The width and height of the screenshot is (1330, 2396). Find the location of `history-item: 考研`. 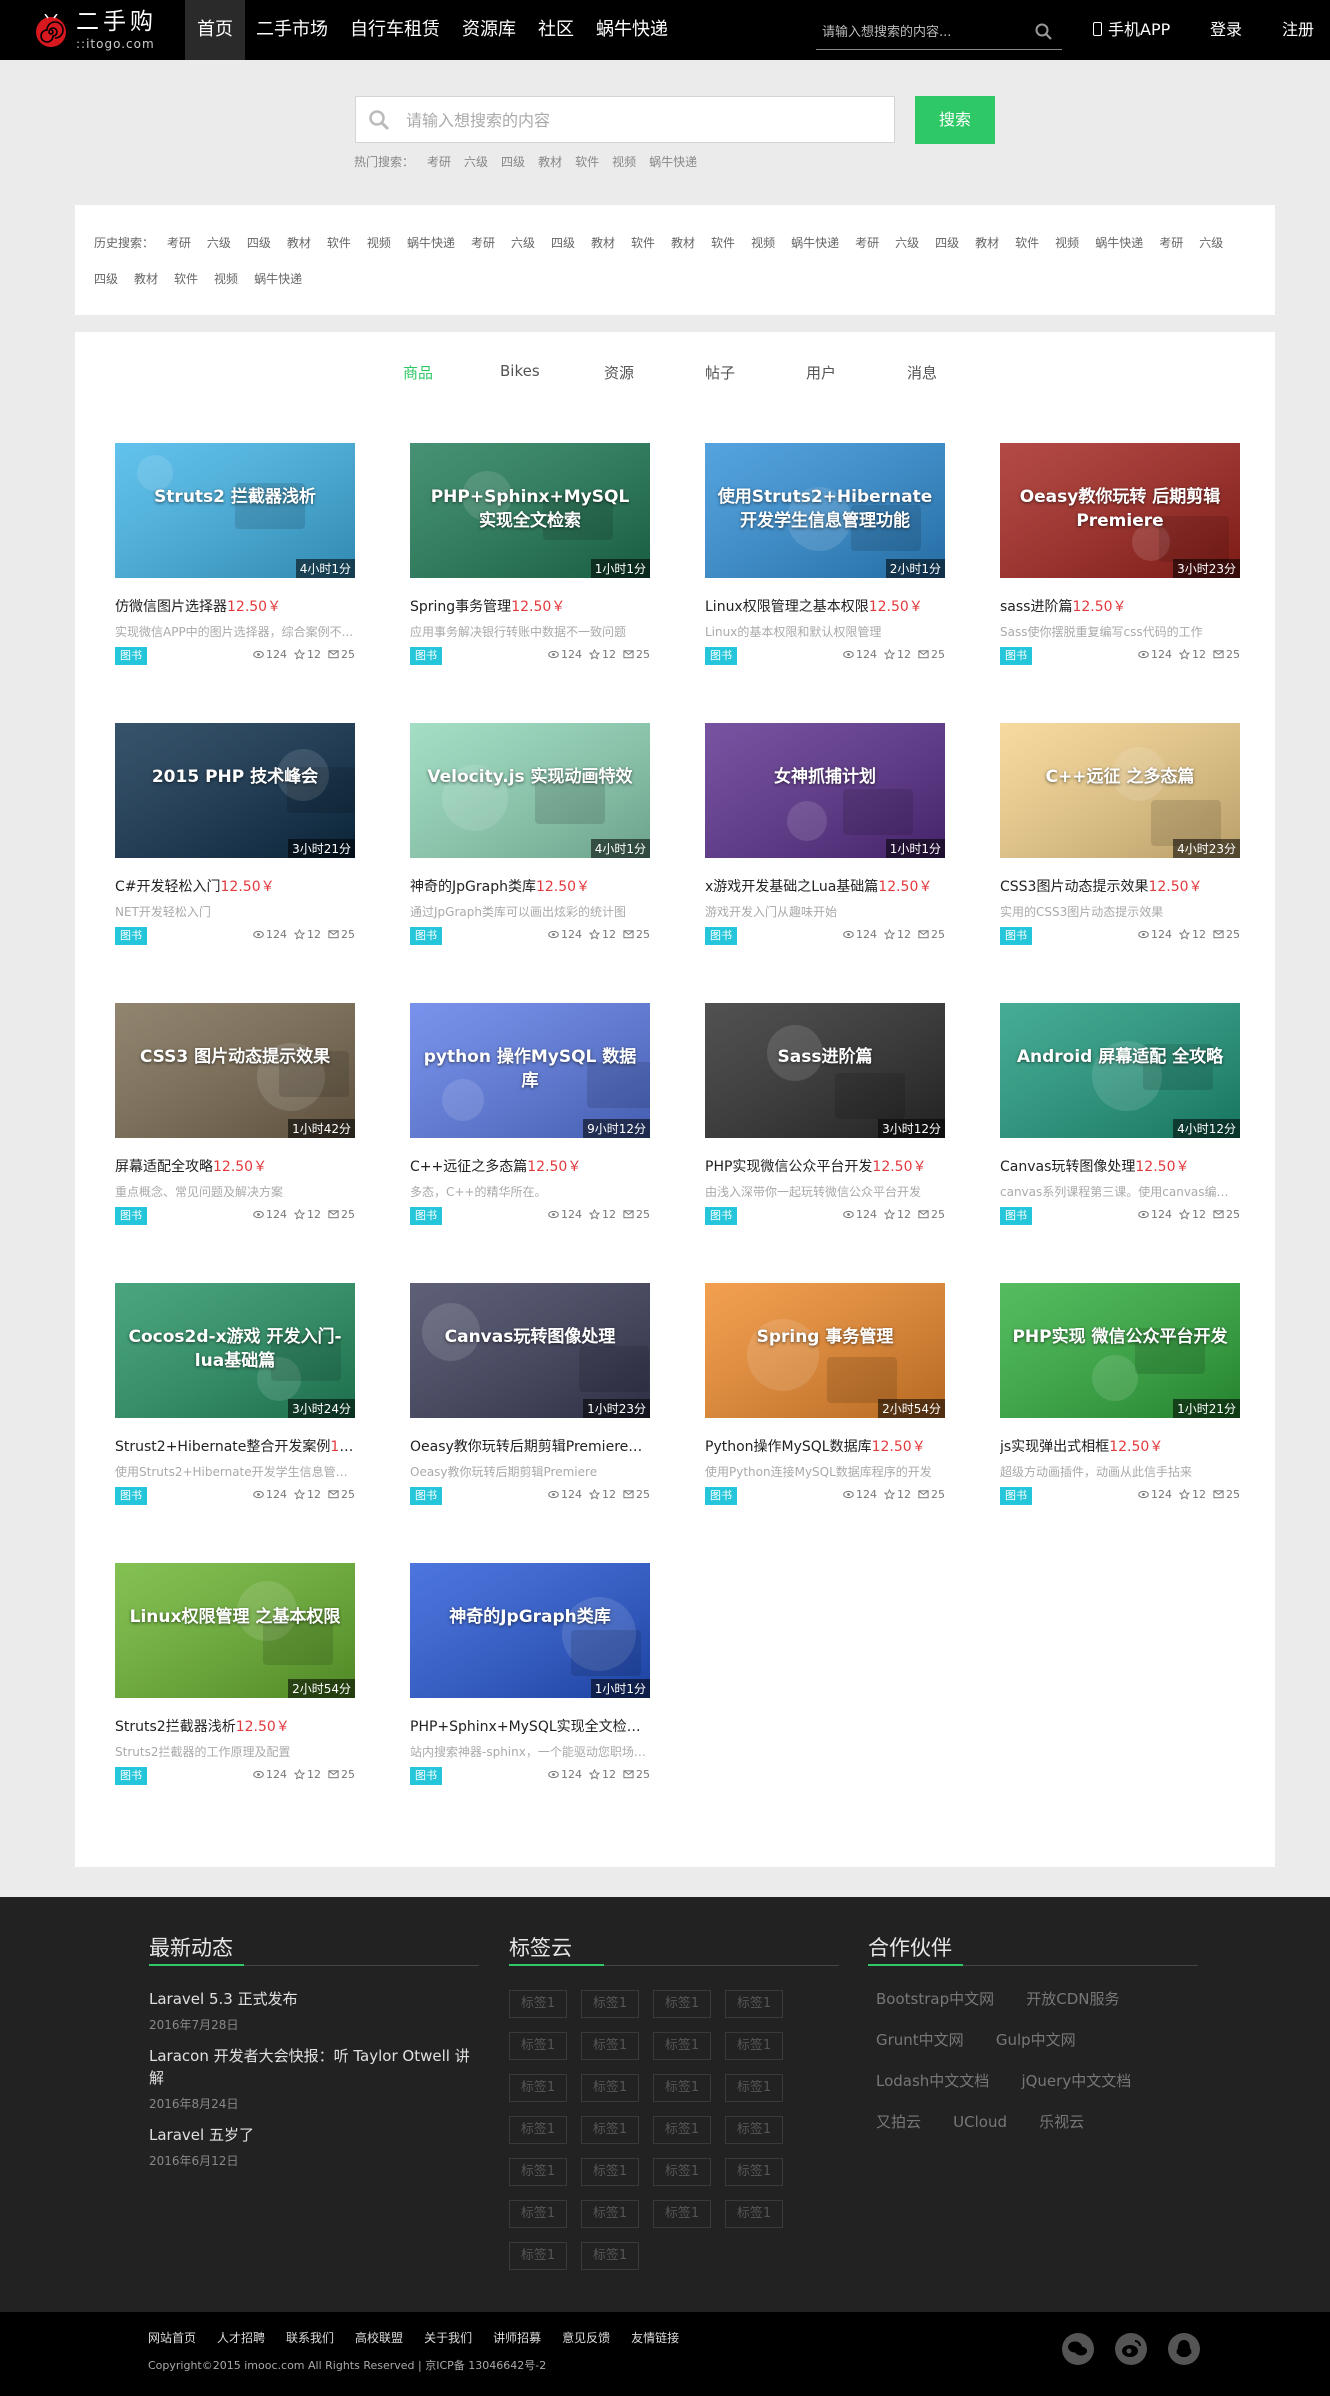

history-item: 考研 is located at coordinates (179, 243).